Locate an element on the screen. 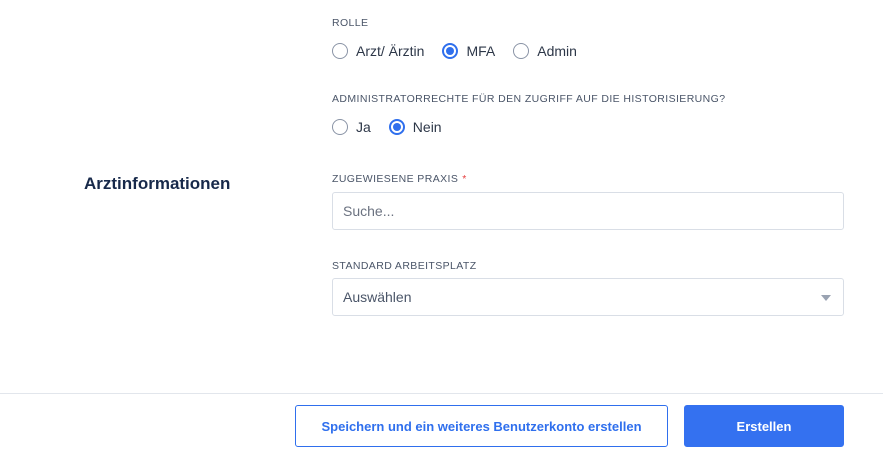 The width and height of the screenshot is (883, 457). admin-rights-radio-group: Ja Nein is located at coordinates (396, 127).